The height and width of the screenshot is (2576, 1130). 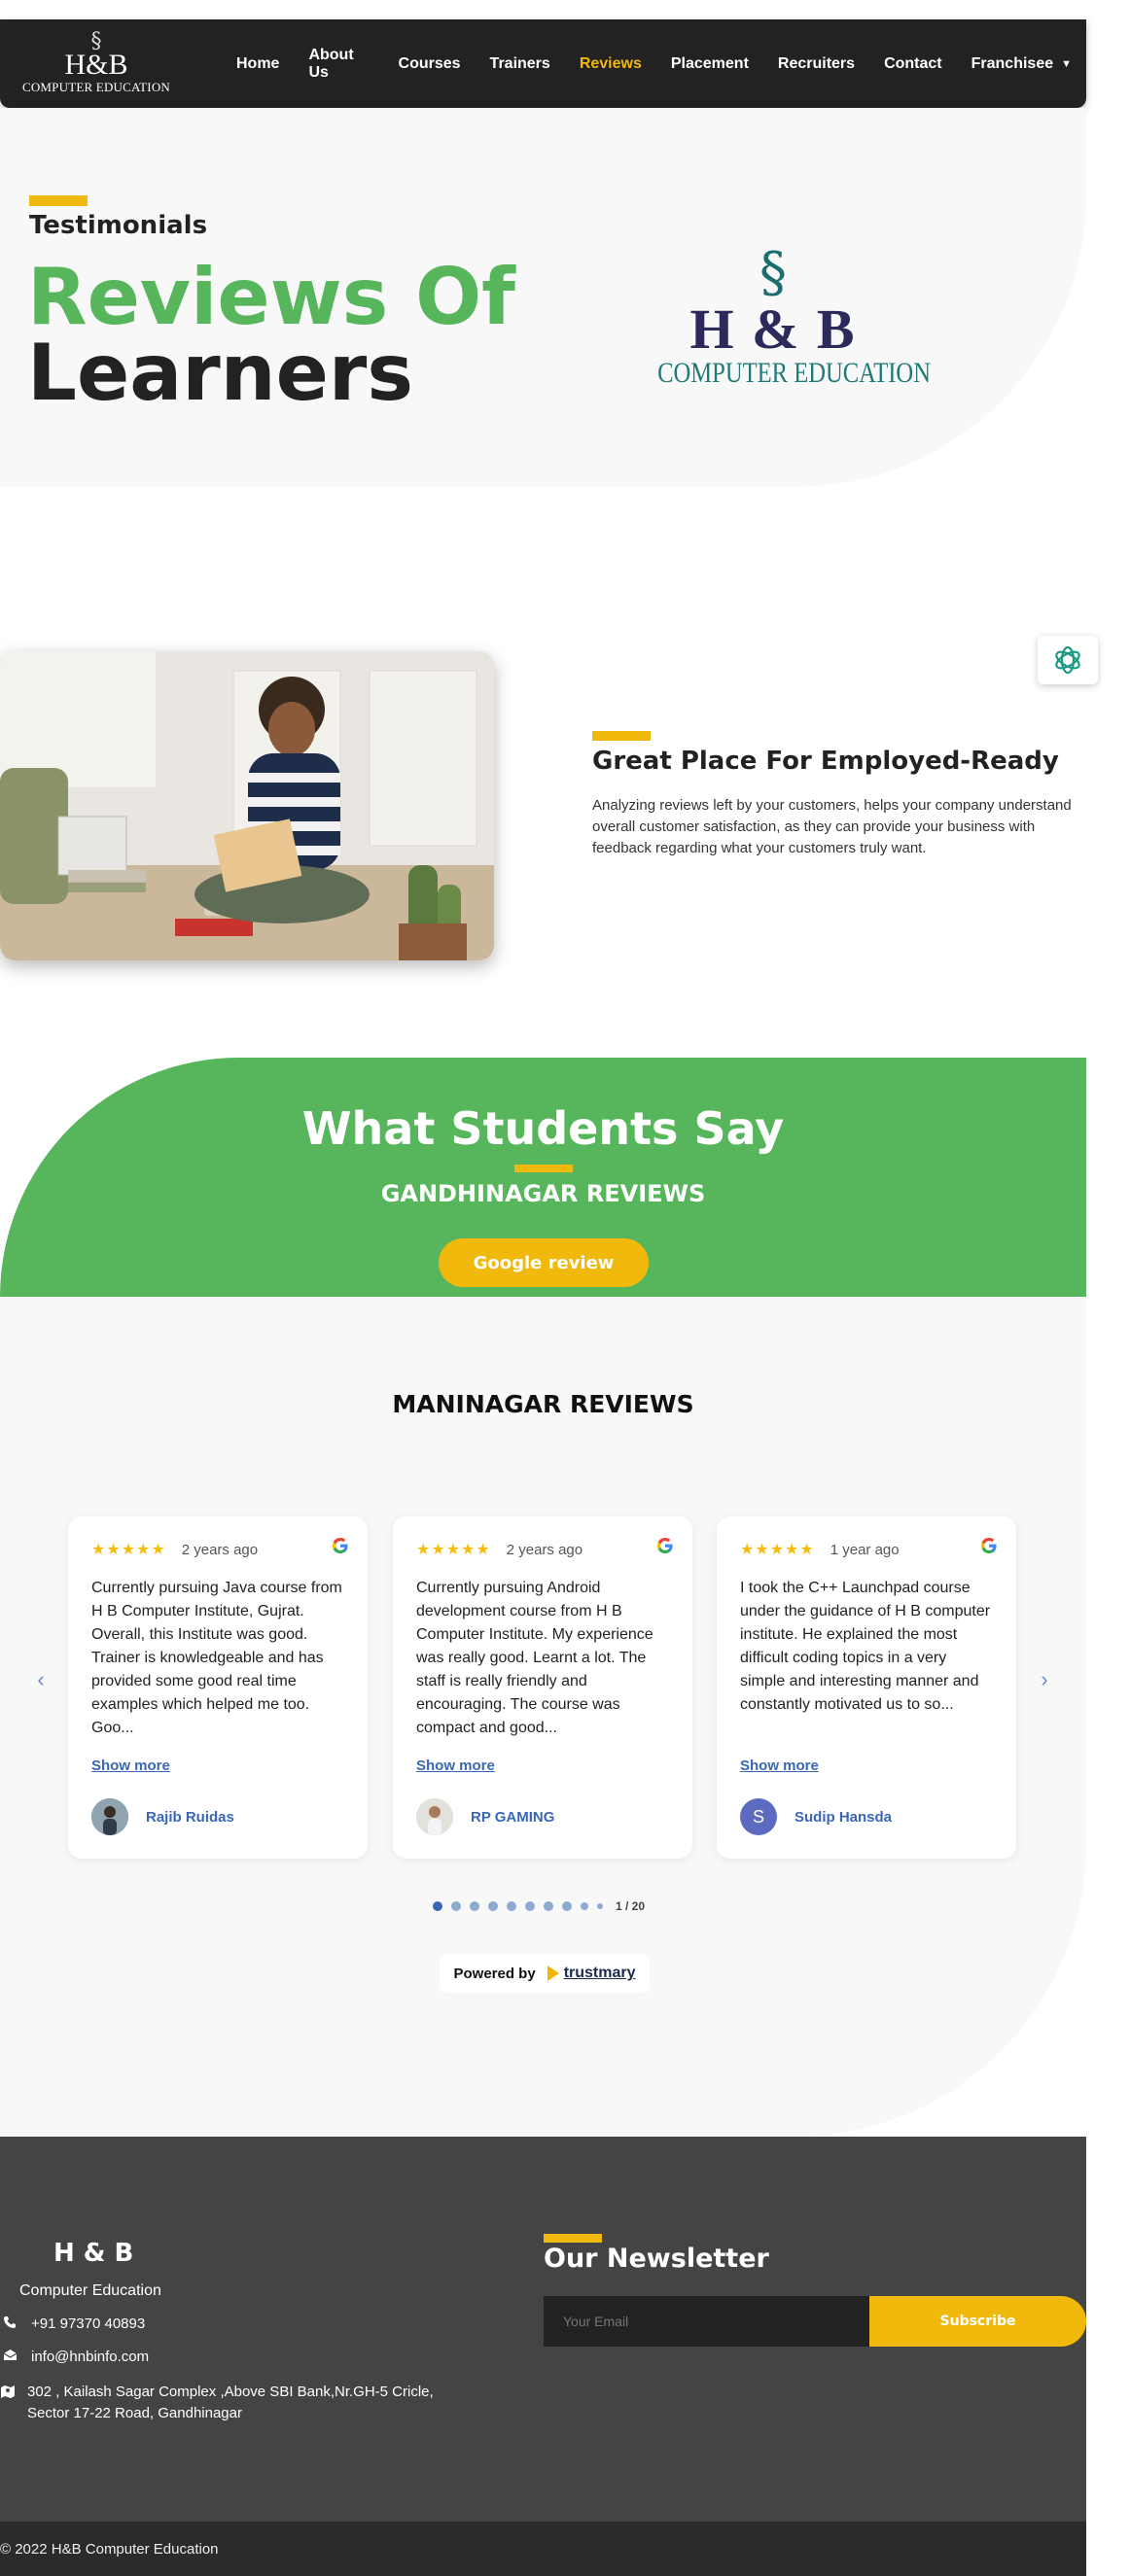 I want to click on review-author: RP GAMING, so click(x=485, y=1816).